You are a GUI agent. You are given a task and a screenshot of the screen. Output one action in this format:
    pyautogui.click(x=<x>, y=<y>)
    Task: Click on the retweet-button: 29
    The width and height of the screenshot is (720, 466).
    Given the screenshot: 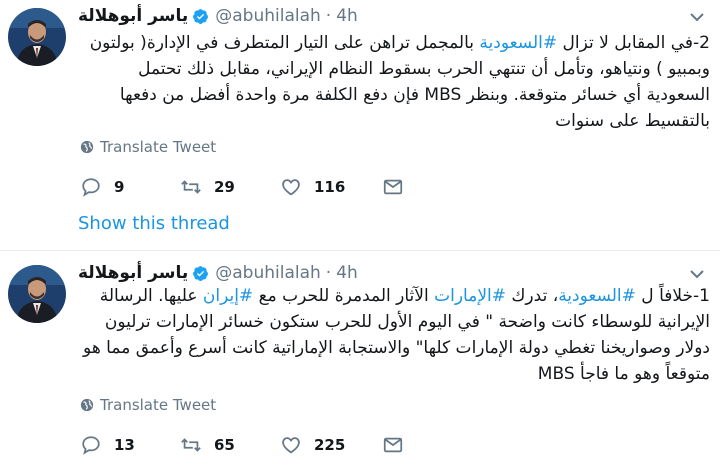 What is the action you would take?
    pyautogui.click(x=207, y=187)
    